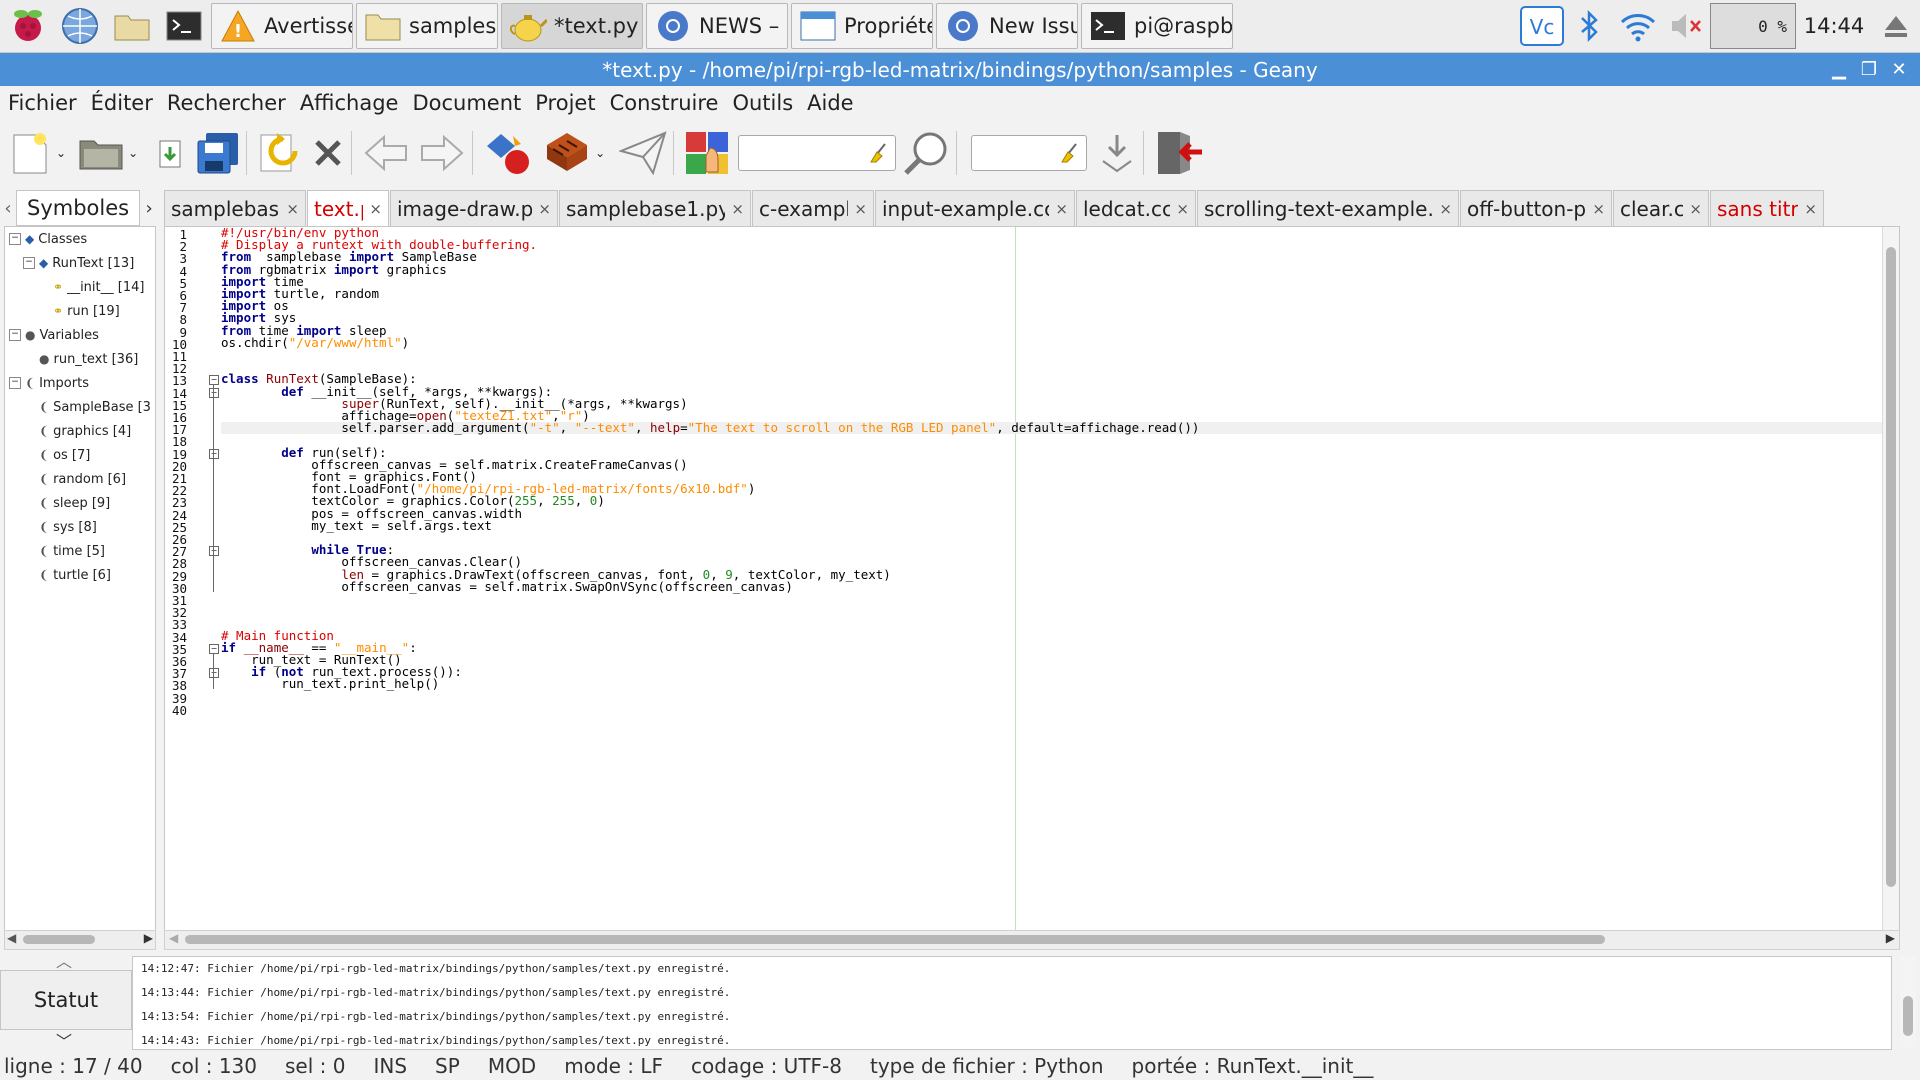 The width and height of the screenshot is (1920, 1080). I want to click on menu-affichage: Affichage, so click(349, 103).